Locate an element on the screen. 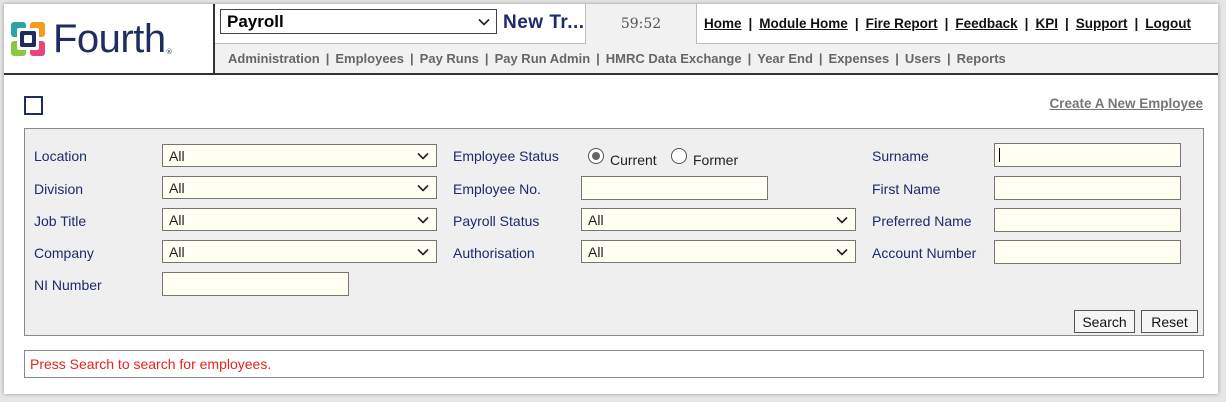 The image size is (1226, 402). payroll-status-select: All is located at coordinates (718, 219).